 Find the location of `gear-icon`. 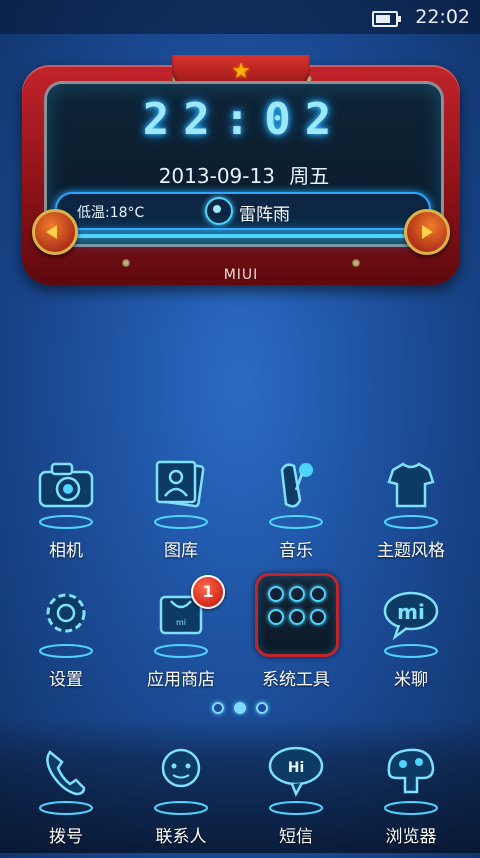

gear-icon is located at coordinates (66, 621).